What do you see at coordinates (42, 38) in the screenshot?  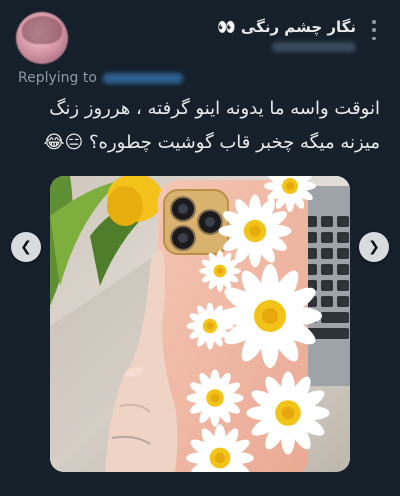 I see `avatar` at bounding box center [42, 38].